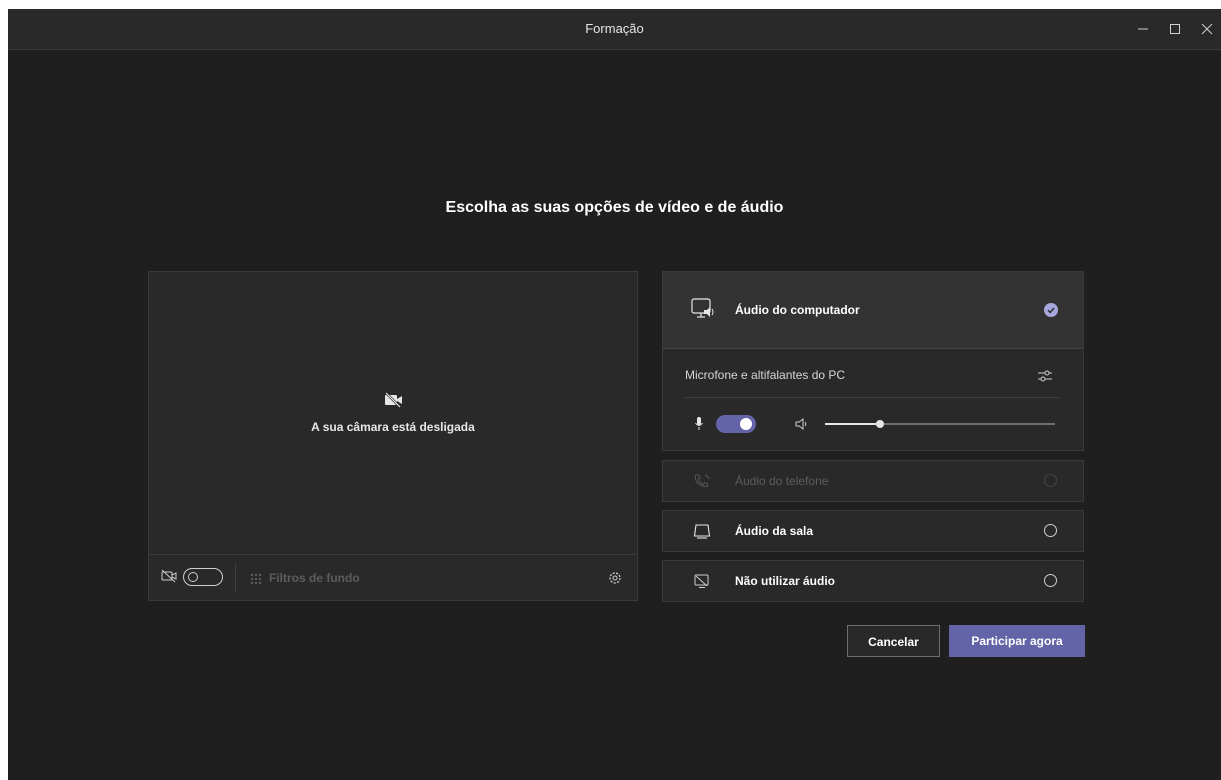  Describe the element at coordinates (393, 427) in the screenshot. I see `camera-off-message: A sua câmara está desligada` at that location.